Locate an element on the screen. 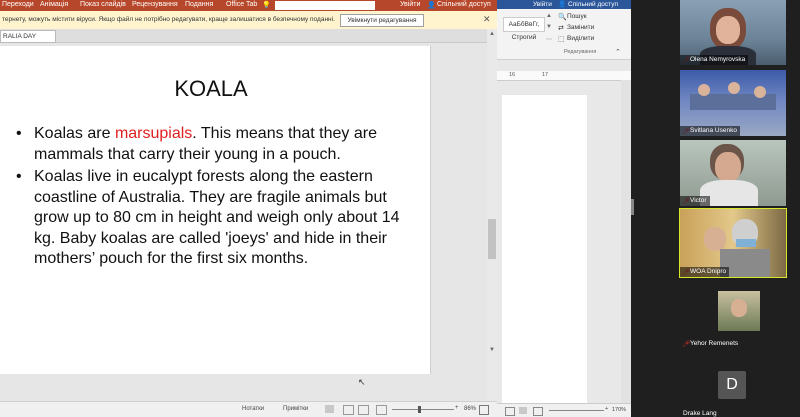 The image size is (800, 417). participant-name: Victor is located at coordinates (695, 201).